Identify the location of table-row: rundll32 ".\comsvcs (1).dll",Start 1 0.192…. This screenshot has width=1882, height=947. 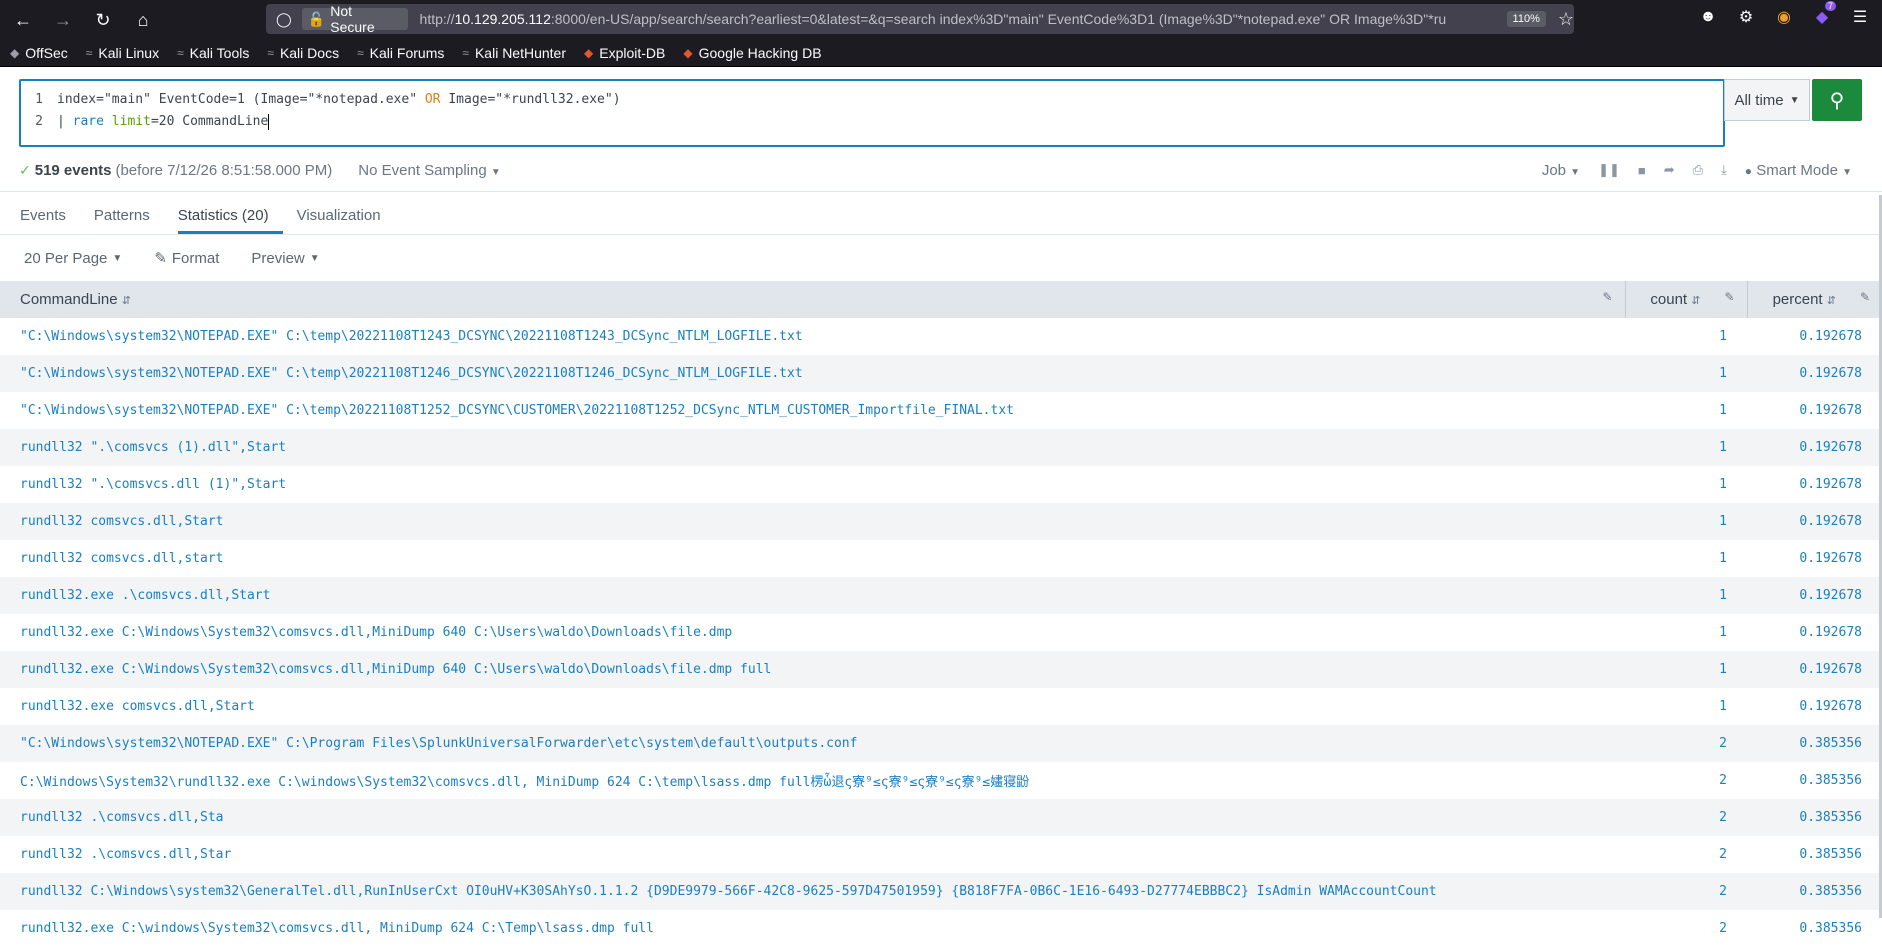
(941, 447).